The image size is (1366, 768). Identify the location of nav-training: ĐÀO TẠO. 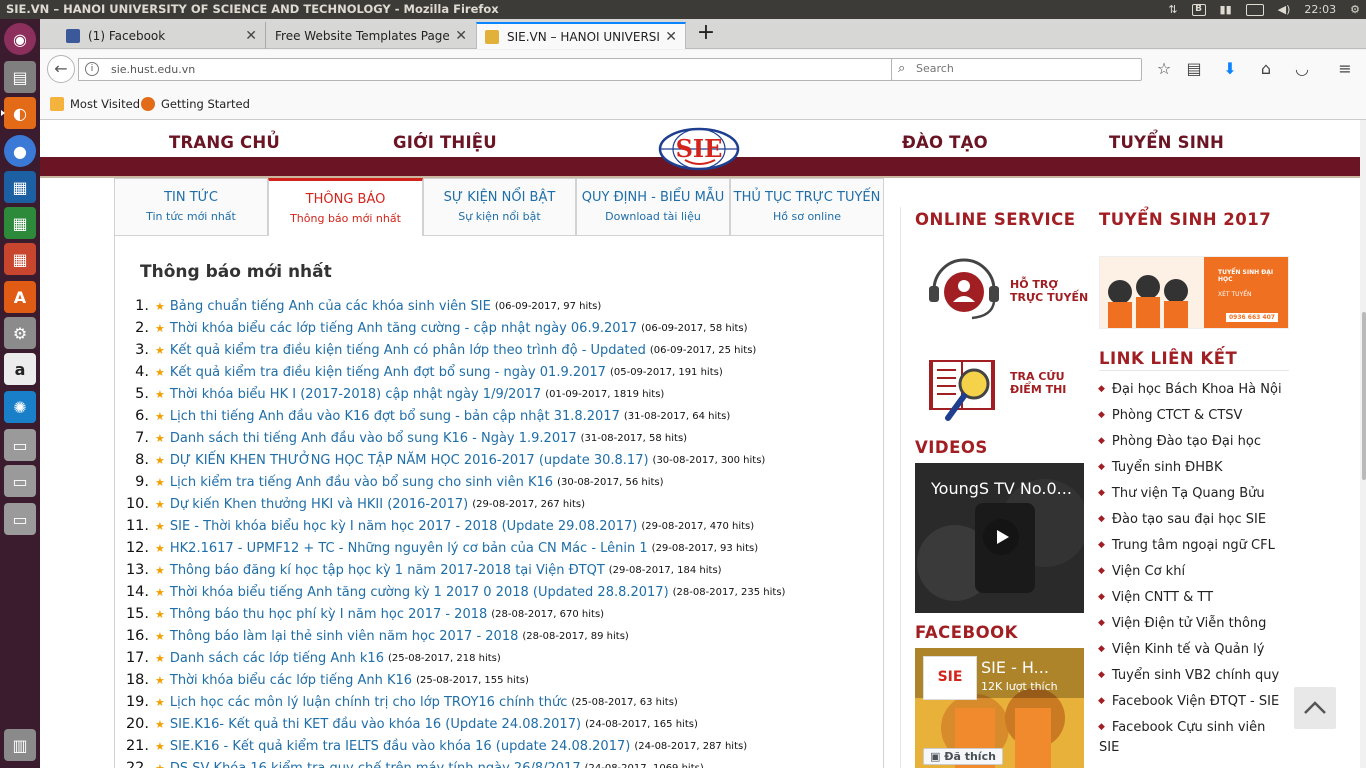
(945, 142).